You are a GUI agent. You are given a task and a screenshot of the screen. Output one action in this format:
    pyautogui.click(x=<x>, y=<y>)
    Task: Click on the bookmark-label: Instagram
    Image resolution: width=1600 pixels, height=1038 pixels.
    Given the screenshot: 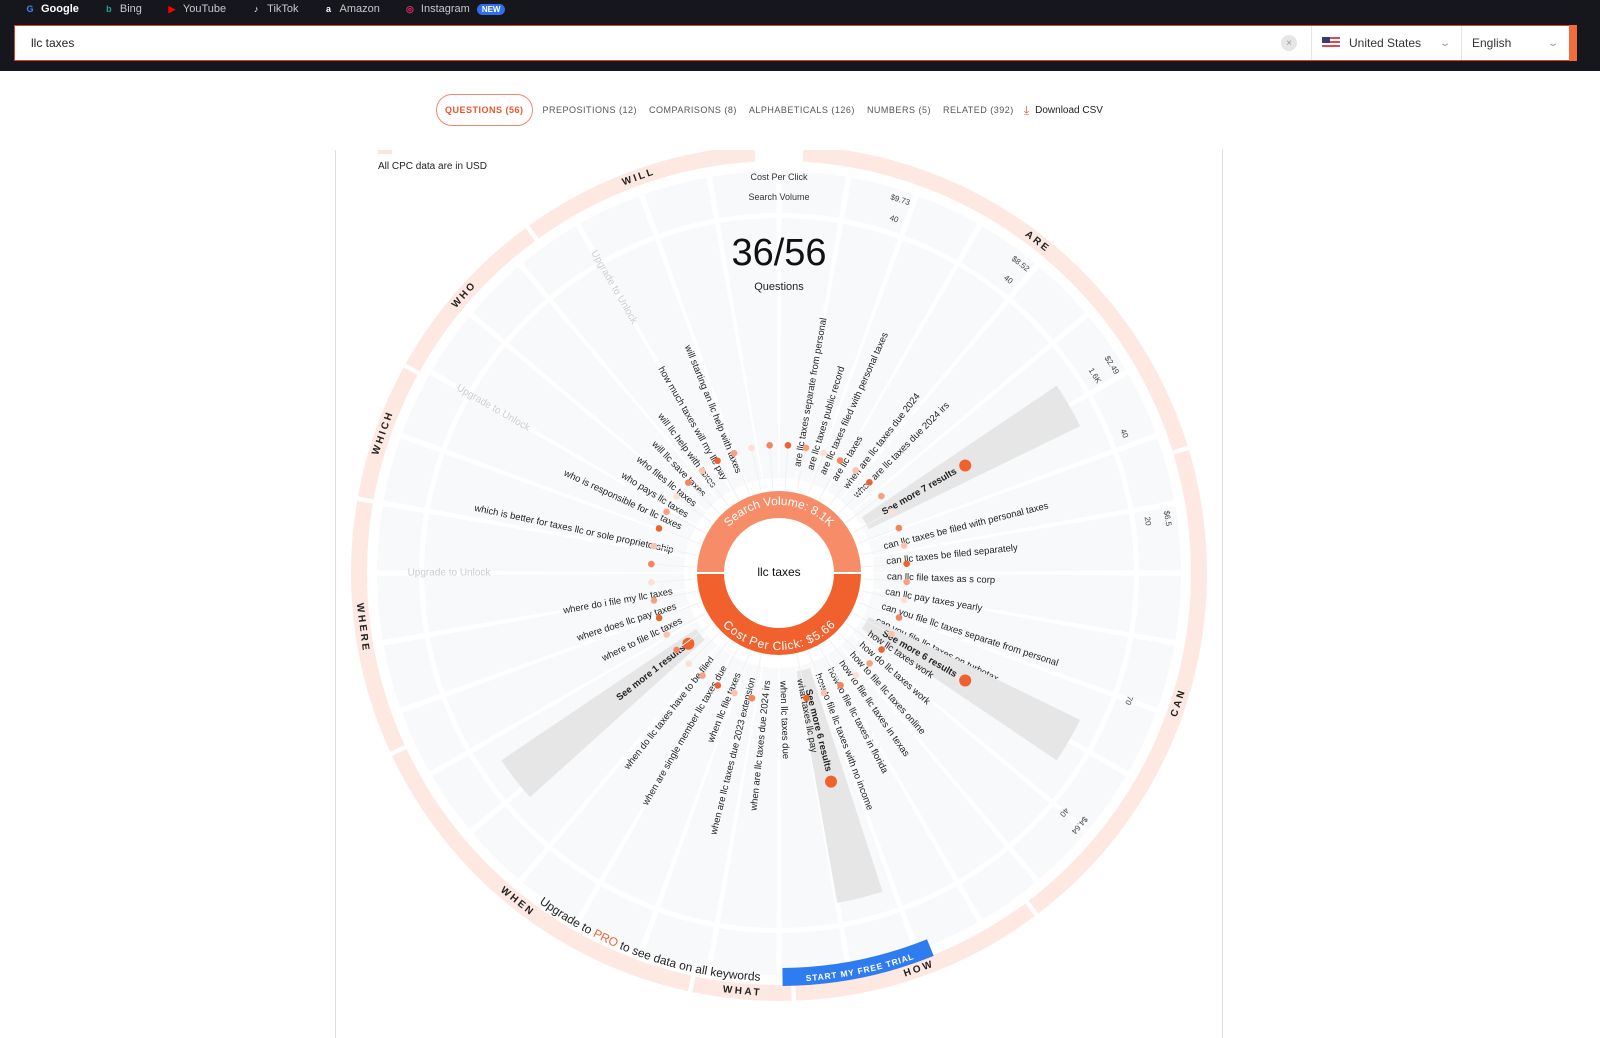 What is the action you would take?
    pyautogui.click(x=445, y=9)
    